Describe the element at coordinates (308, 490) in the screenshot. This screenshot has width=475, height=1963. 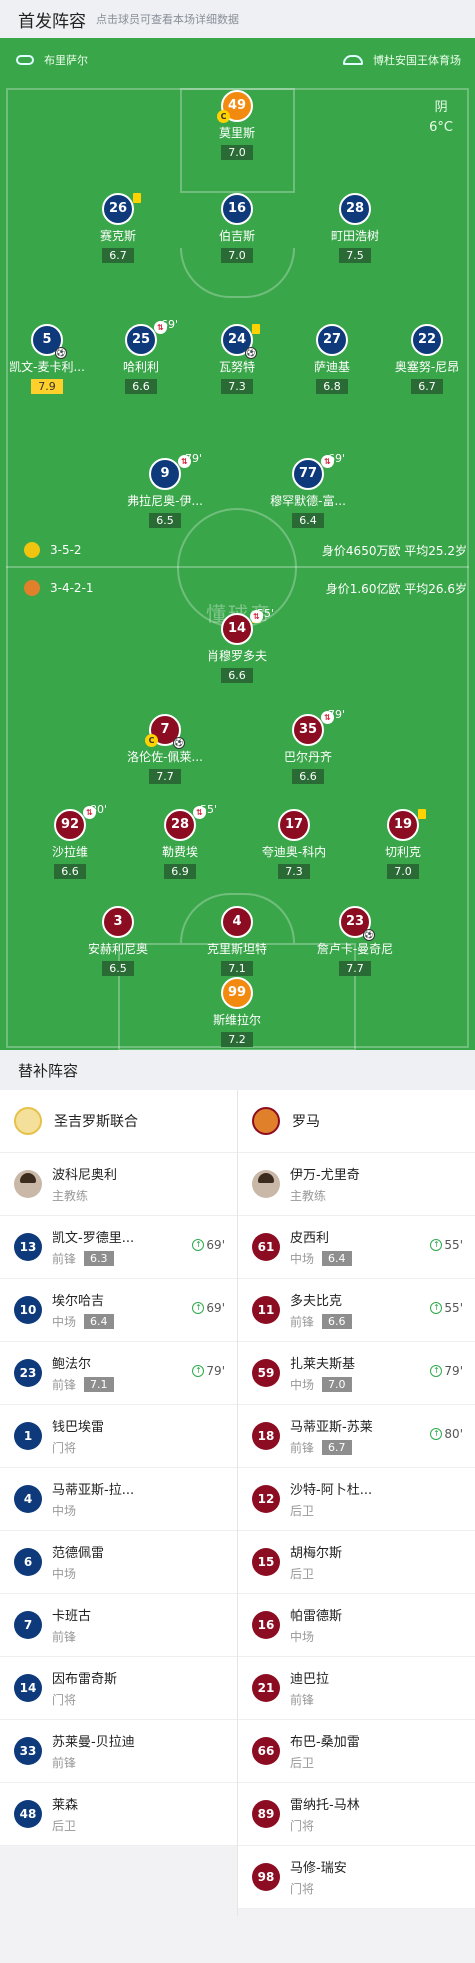
I see `home-player: 77 ⇅ 69' 穆罕默德-富... 6.4` at that location.